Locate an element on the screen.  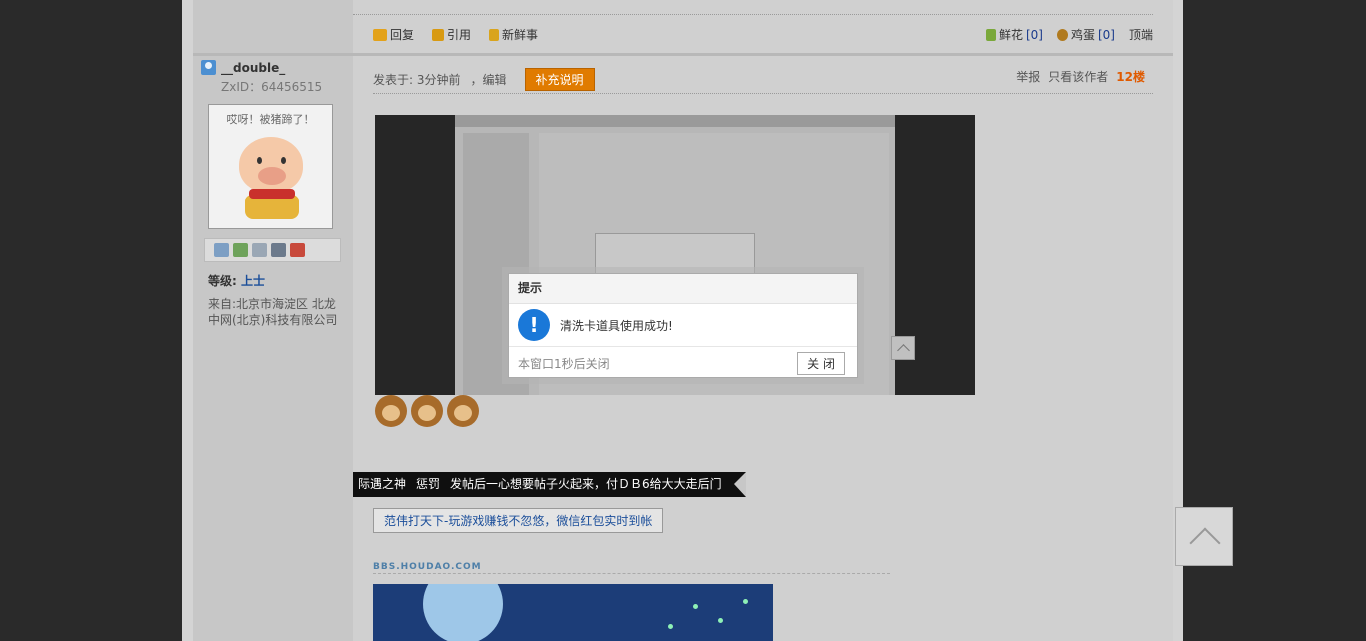
post-meta: 发表于: 3分钟前 ，编辑 补充说明 is located at coordinates (484, 79).